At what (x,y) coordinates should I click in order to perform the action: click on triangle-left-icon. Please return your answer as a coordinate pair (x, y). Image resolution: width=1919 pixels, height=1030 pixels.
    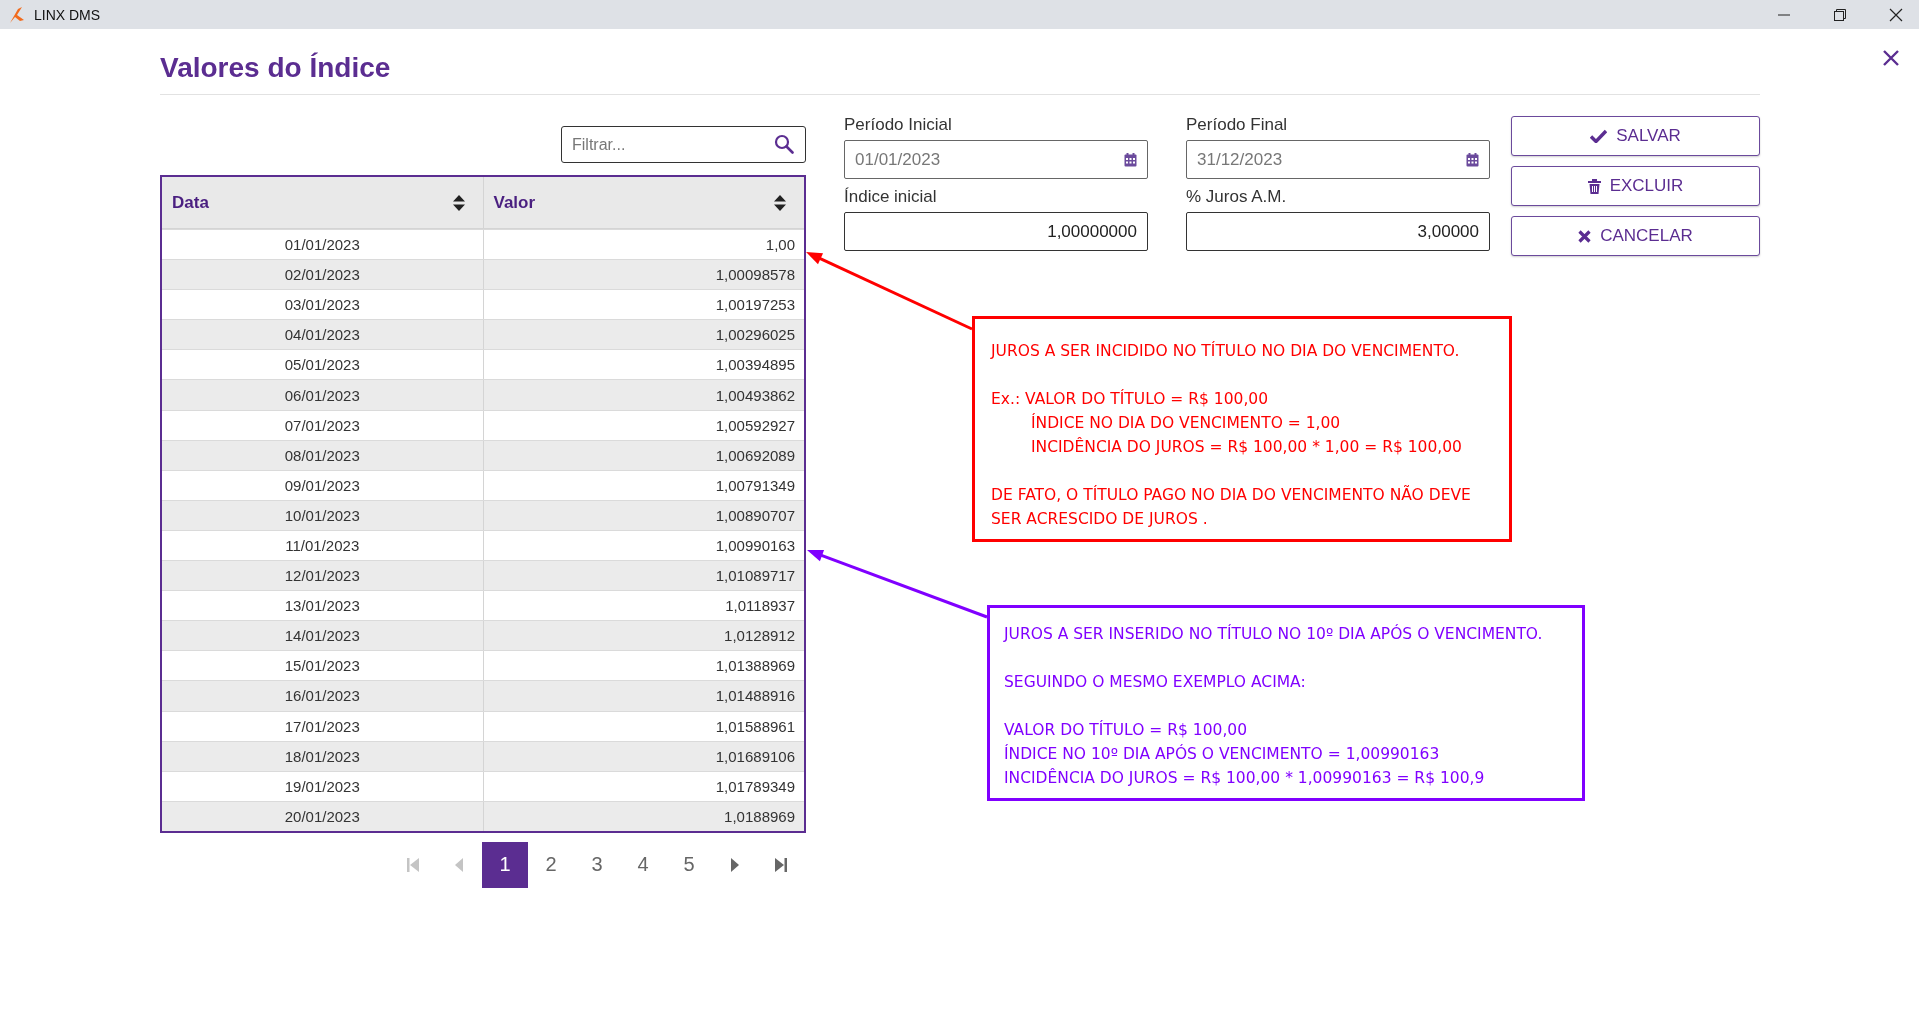
    Looking at the image, I should click on (459, 864).